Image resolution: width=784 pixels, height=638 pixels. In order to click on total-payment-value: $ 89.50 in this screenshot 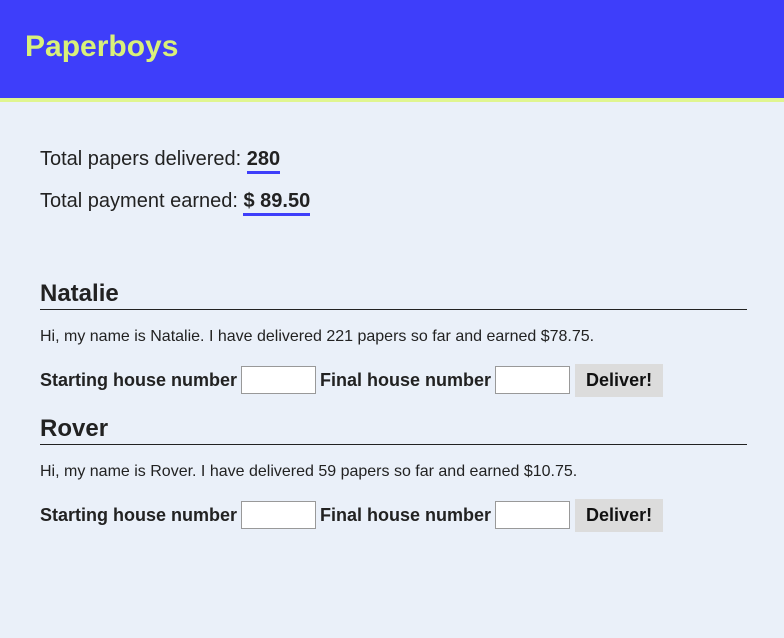, I will do `click(277, 203)`.